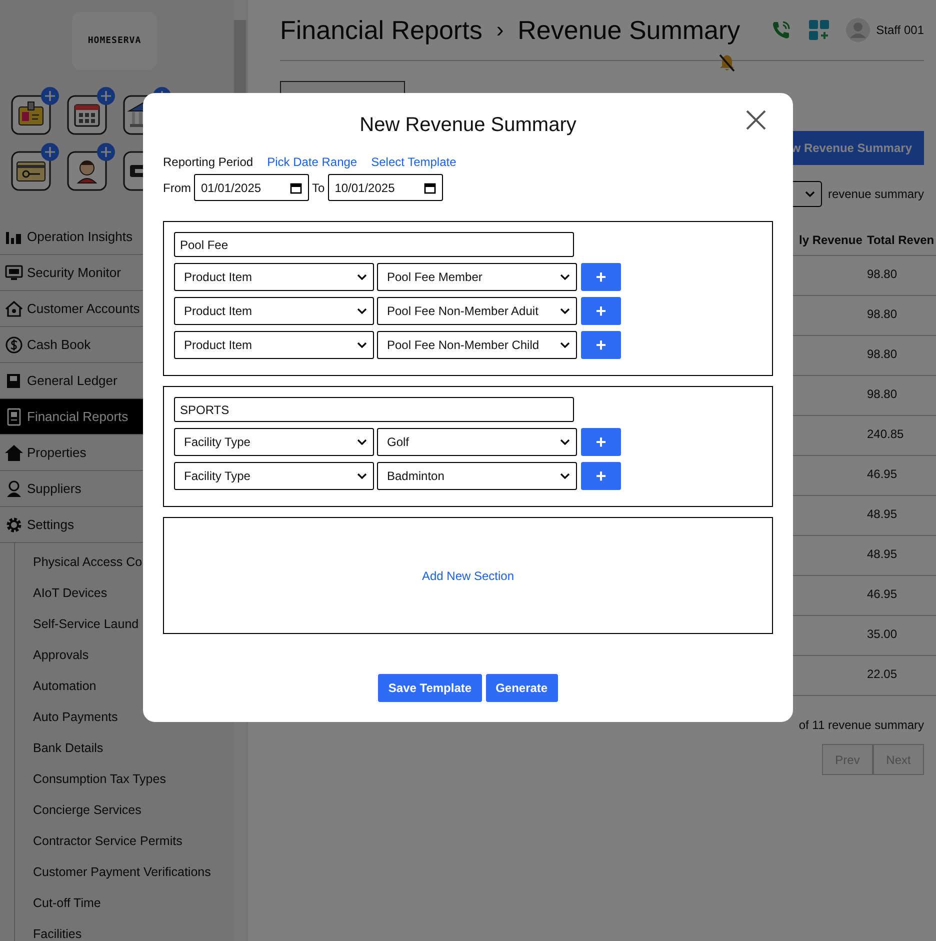 The width and height of the screenshot is (936, 941). Describe the element at coordinates (819, 30) in the screenshot. I see `apps-icon` at that location.